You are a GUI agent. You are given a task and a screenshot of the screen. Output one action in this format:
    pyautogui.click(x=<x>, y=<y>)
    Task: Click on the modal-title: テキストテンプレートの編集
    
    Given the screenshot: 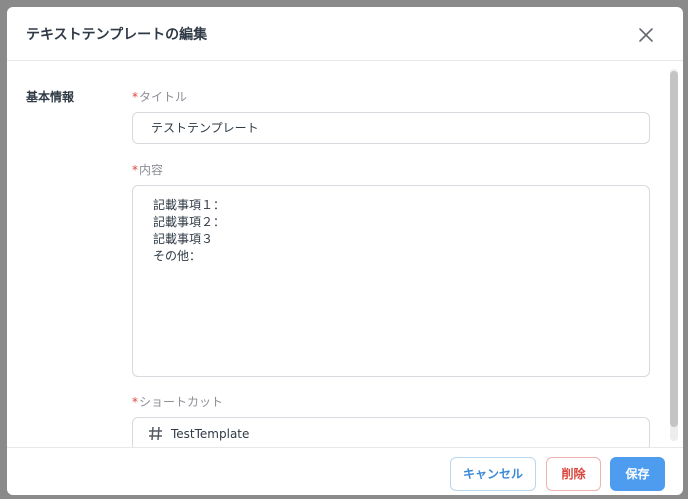 What is the action you would take?
    pyautogui.click(x=117, y=35)
    